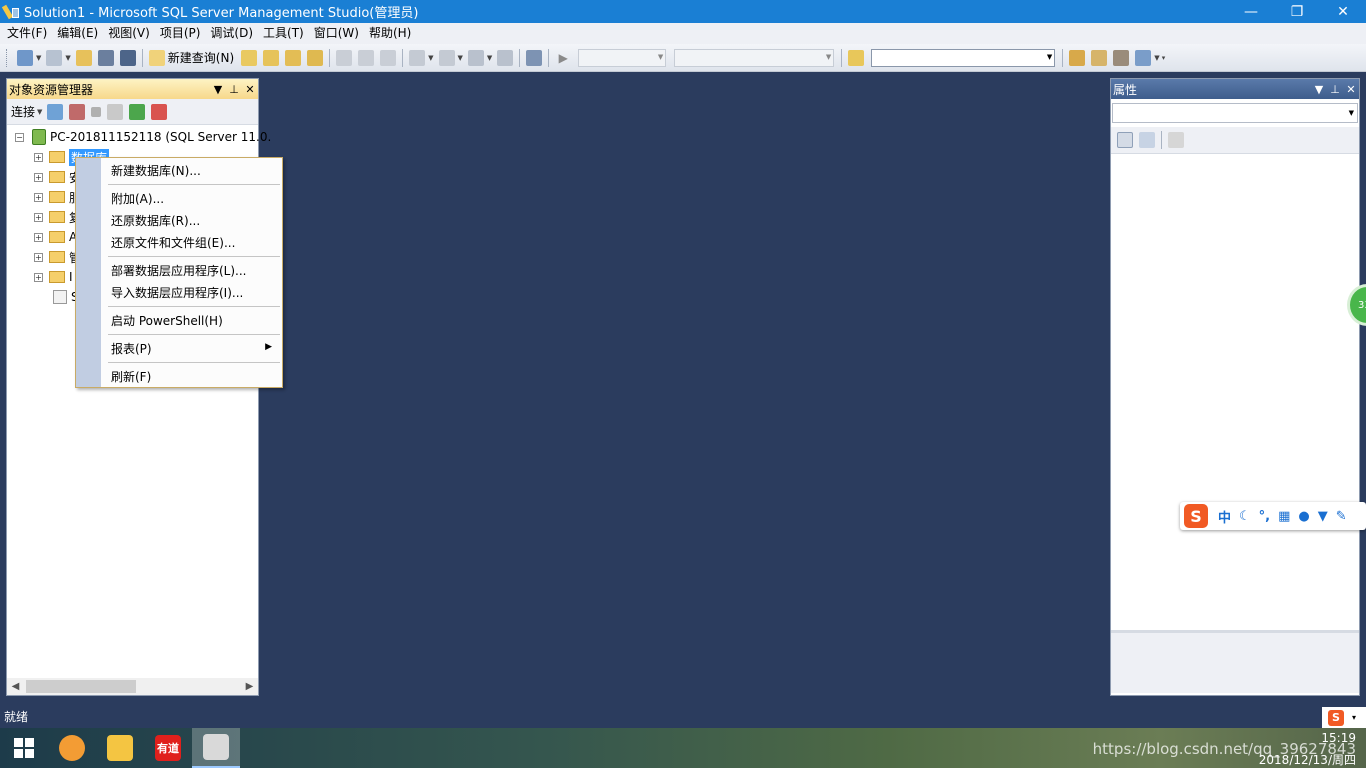 This screenshot has height=768, width=1366. What do you see at coordinates (53, 277) in the screenshot?
I see `tree-node-integration-services: + I` at bounding box center [53, 277].